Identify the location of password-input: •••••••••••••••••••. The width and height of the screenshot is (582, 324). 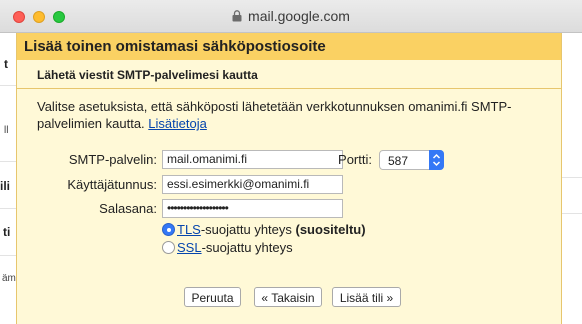
(252, 208).